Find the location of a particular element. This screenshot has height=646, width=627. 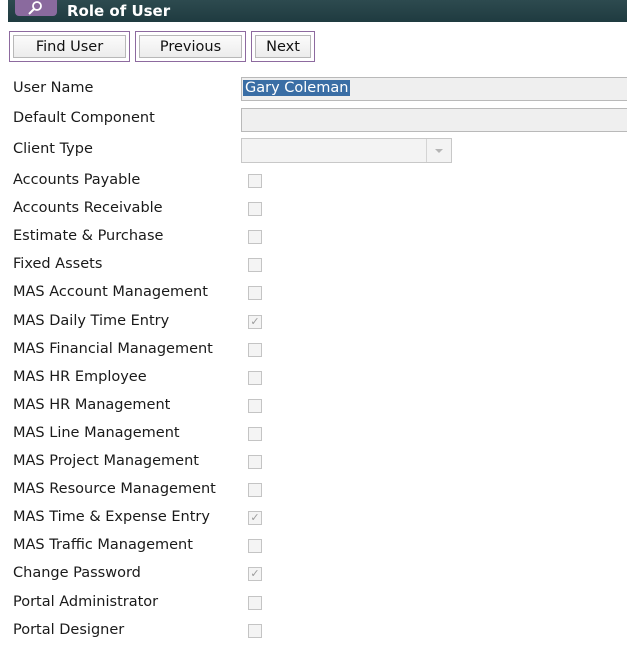

role-row: MAS Account Management is located at coordinates (313, 294).